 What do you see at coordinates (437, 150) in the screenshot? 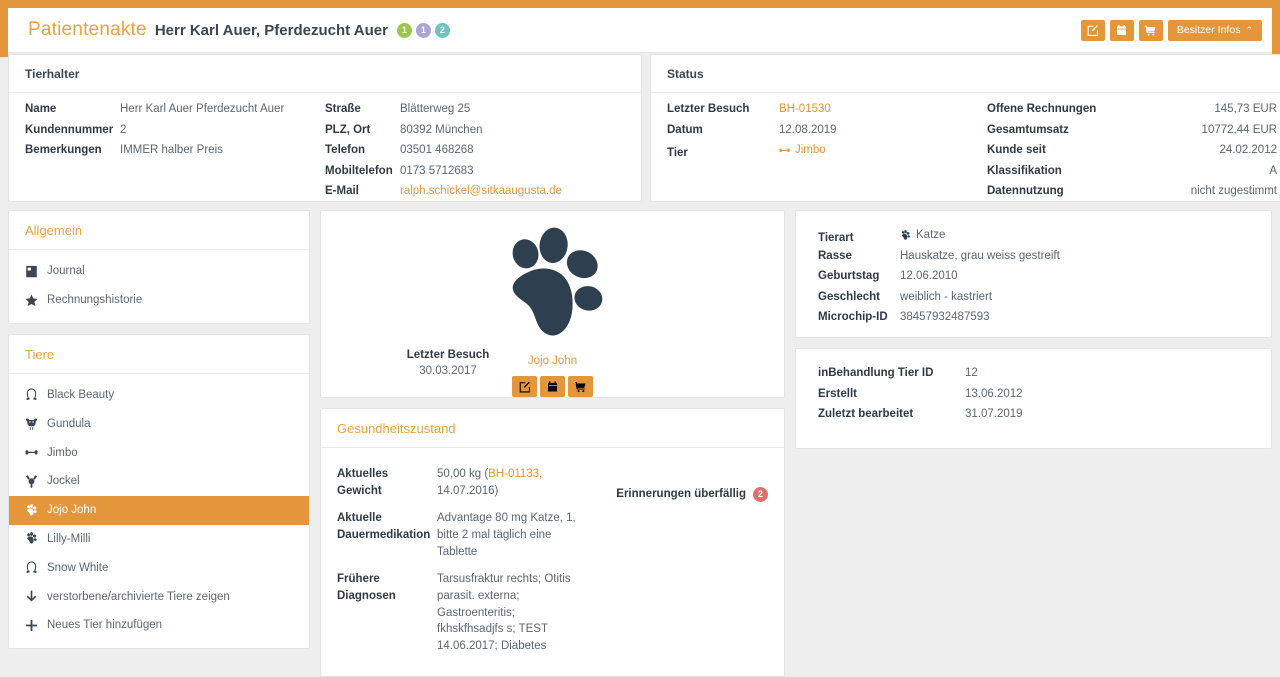
I see `field-value: 03501 468268` at bounding box center [437, 150].